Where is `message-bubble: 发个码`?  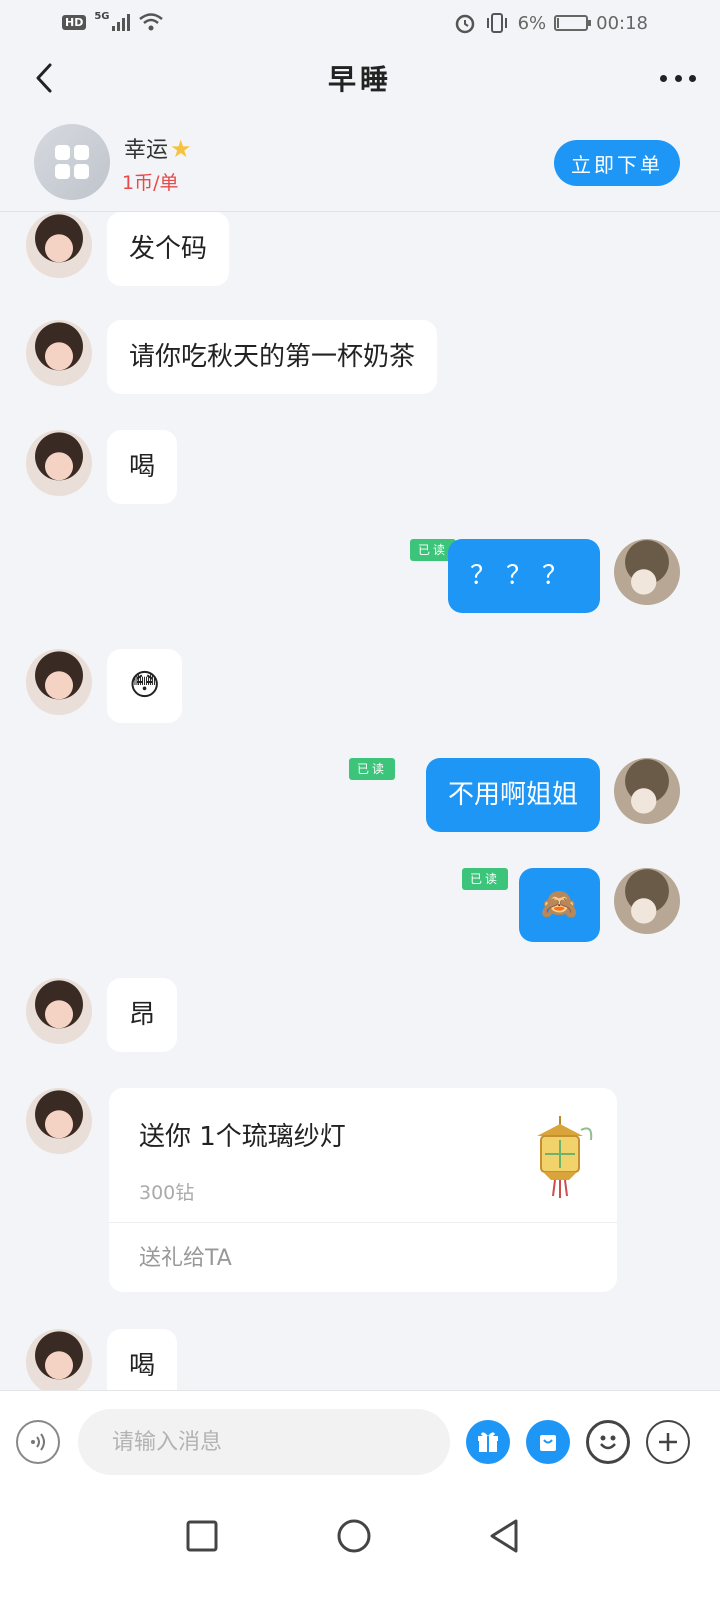
message-bubble: 发个码 is located at coordinates (168, 249).